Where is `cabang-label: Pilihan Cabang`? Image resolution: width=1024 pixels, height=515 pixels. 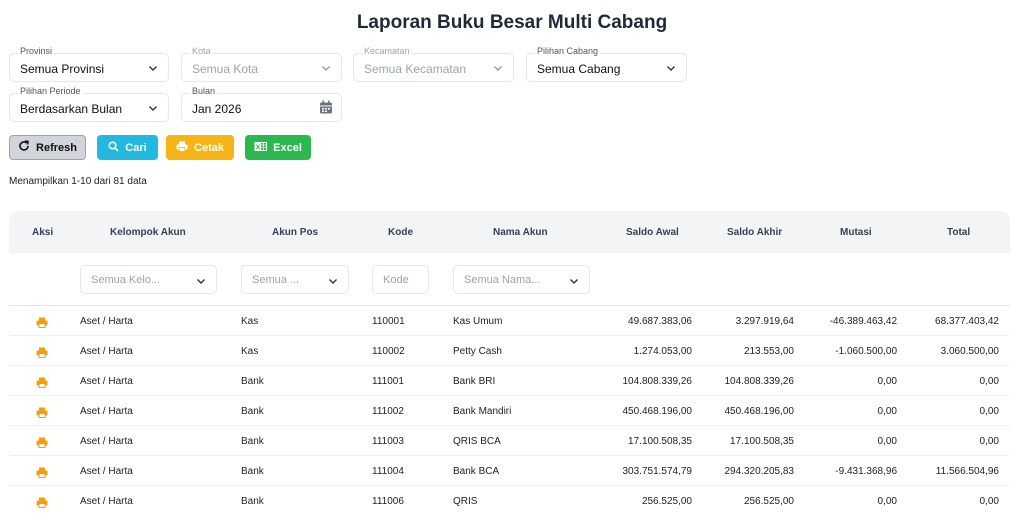 cabang-label: Pilihan Cabang is located at coordinates (568, 51).